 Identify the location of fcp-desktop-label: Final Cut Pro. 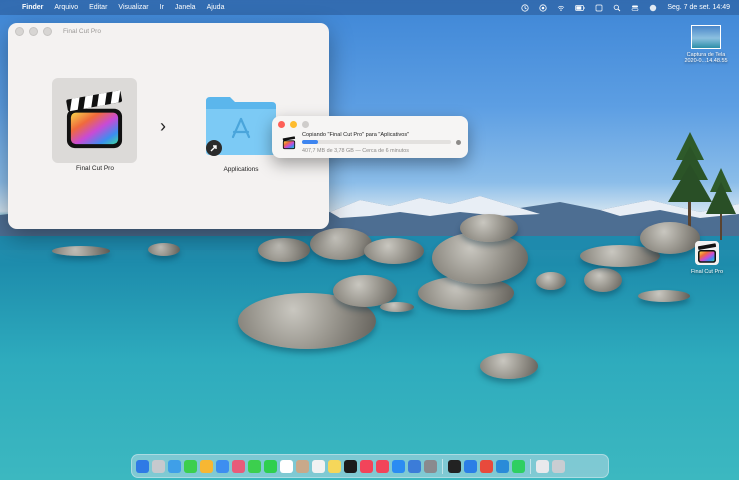
(707, 272).